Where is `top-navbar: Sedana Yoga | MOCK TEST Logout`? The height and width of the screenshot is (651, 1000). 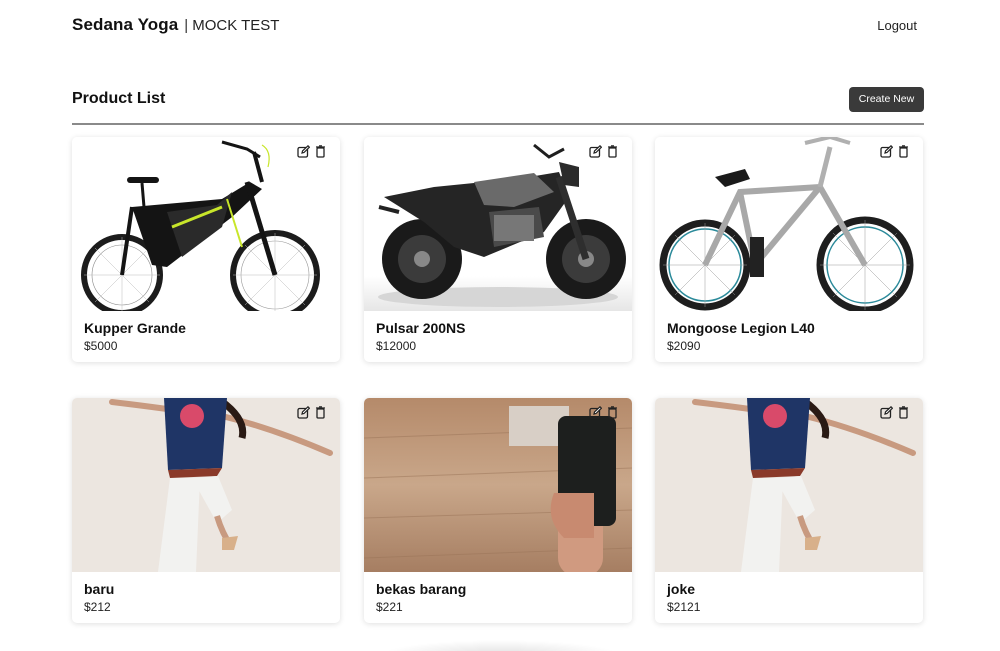
top-navbar: Sedana Yoga | MOCK TEST Logout is located at coordinates (495, 25).